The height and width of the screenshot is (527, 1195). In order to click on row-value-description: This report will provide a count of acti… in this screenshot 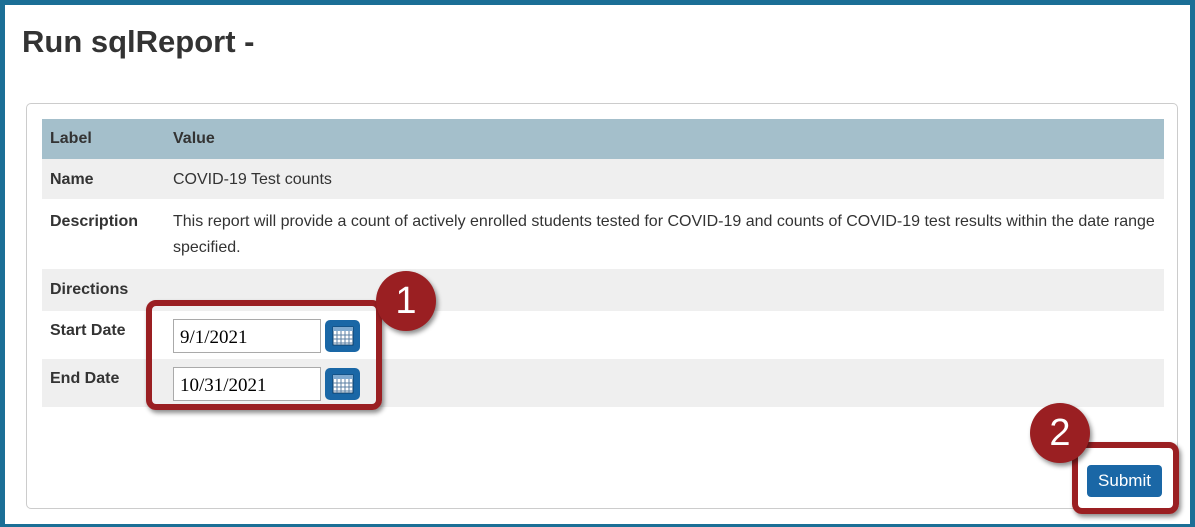, I will do `click(664, 234)`.